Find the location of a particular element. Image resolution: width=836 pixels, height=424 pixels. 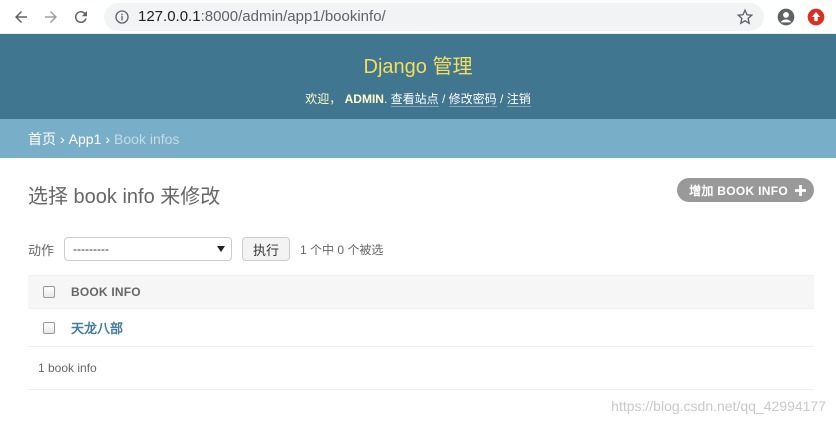

column-header-book-info: BOOK INFO is located at coordinates (106, 292).